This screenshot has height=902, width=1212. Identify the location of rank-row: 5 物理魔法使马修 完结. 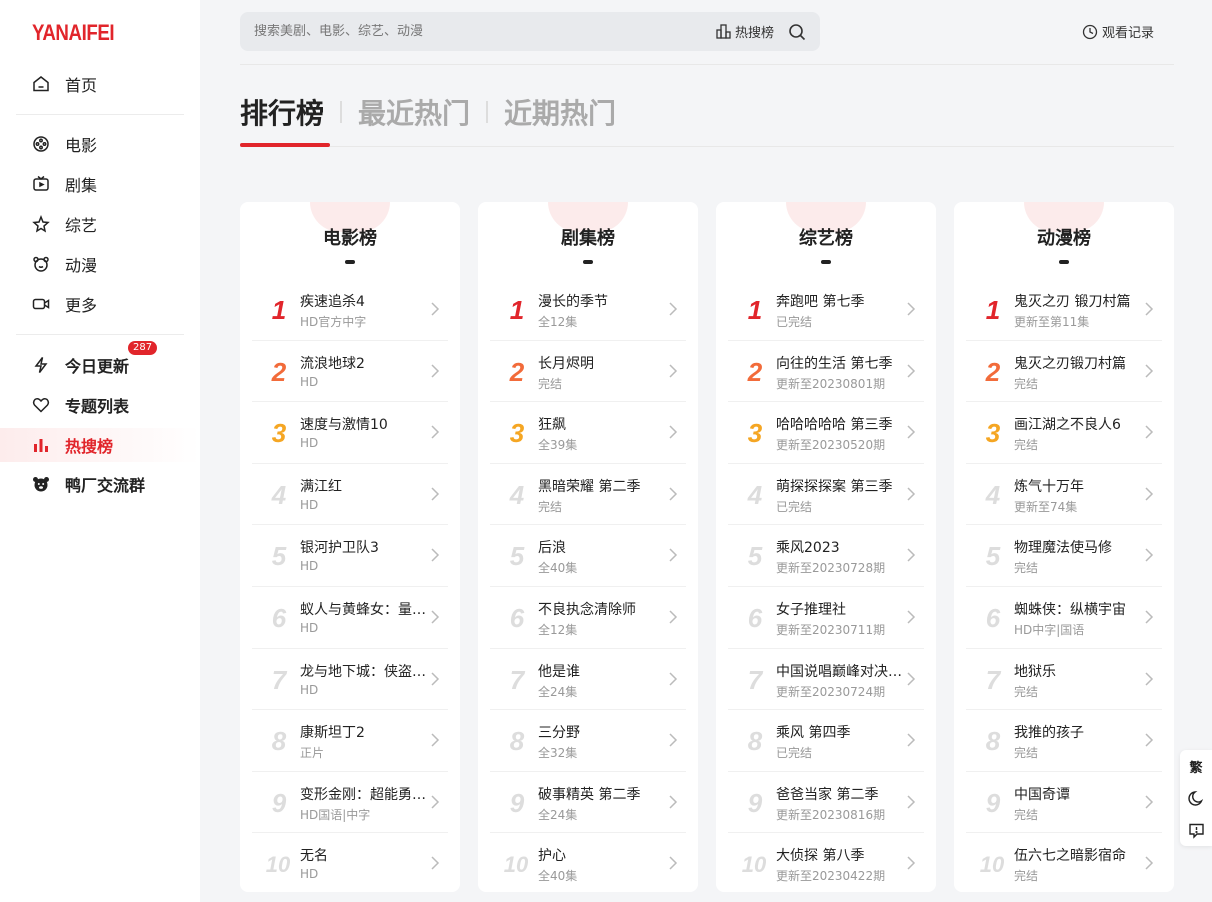
(1064, 556).